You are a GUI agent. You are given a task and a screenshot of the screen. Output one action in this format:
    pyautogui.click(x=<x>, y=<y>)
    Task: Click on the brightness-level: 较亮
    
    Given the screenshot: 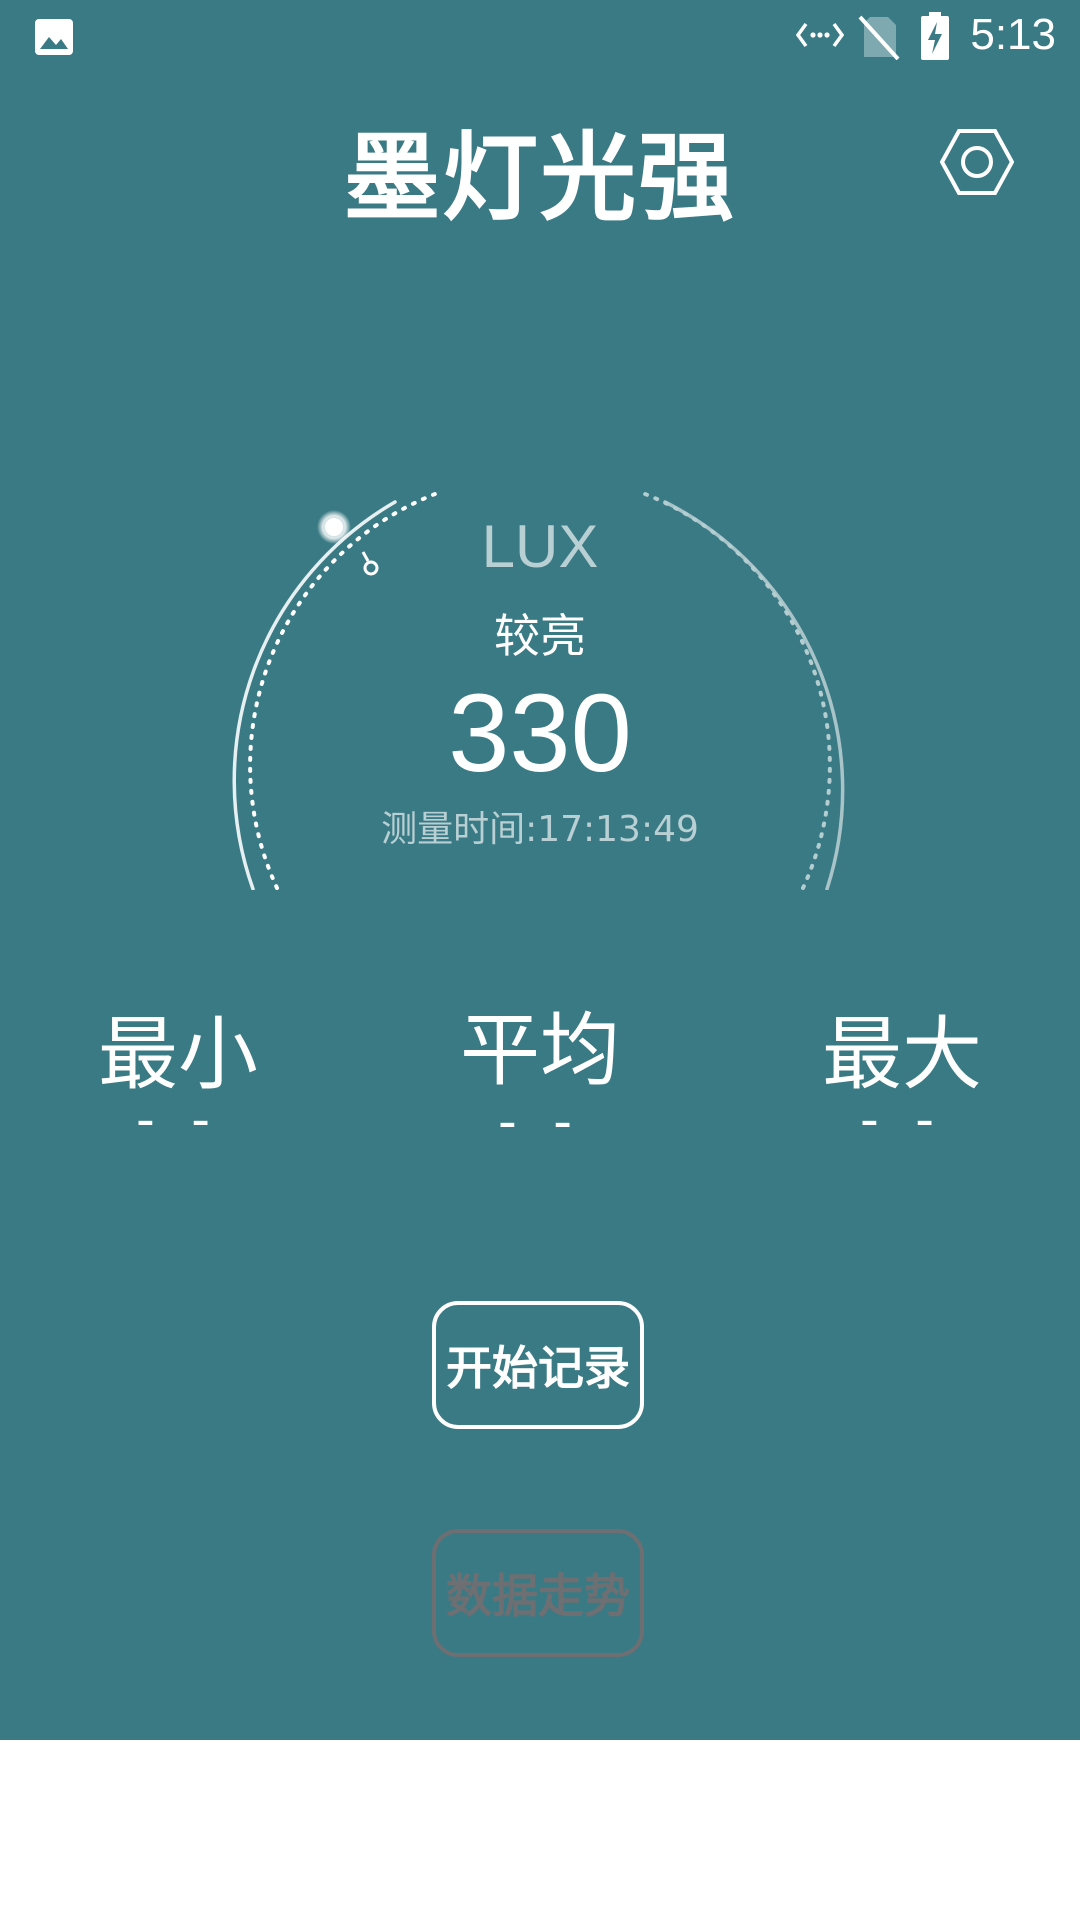 What is the action you would take?
    pyautogui.click(x=540, y=636)
    